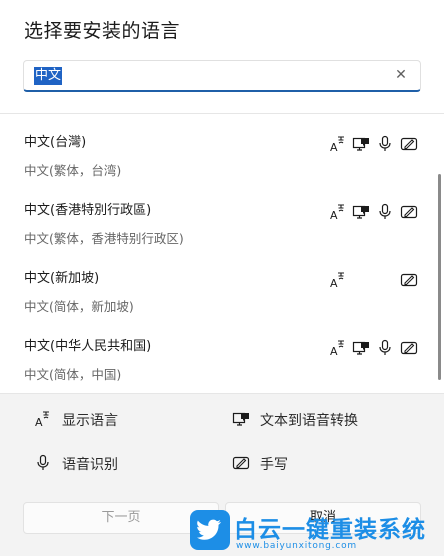  I want to click on legend-label: 手写, so click(274, 465).